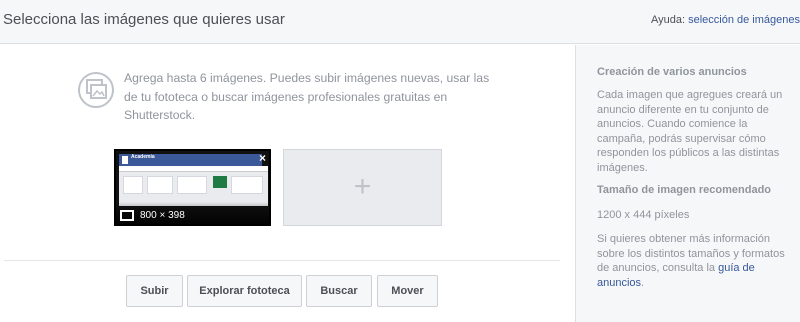 This screenshot has height=322, width=800. Describe the element at coordinates (744, 20) in the screenshot. I see `help-link: selección de imágenes` at that location.